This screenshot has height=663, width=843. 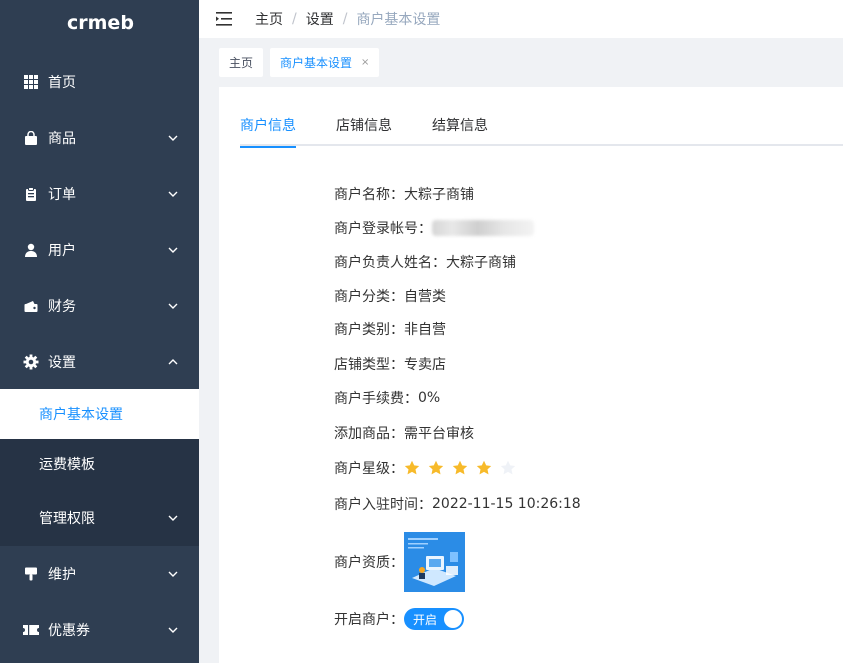 What do you see at coordinates (99, 138) in the screenshot?
I see `sidebar-item-goods: 商品` at bounding box center [99, 138].